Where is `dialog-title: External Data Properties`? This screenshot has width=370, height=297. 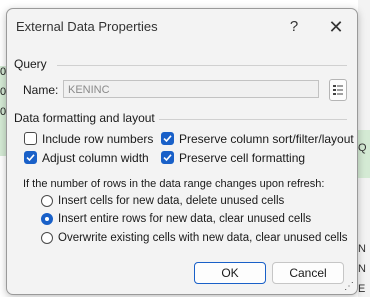 dialog-title: External Data Properties is located at coordinates (87, 26).